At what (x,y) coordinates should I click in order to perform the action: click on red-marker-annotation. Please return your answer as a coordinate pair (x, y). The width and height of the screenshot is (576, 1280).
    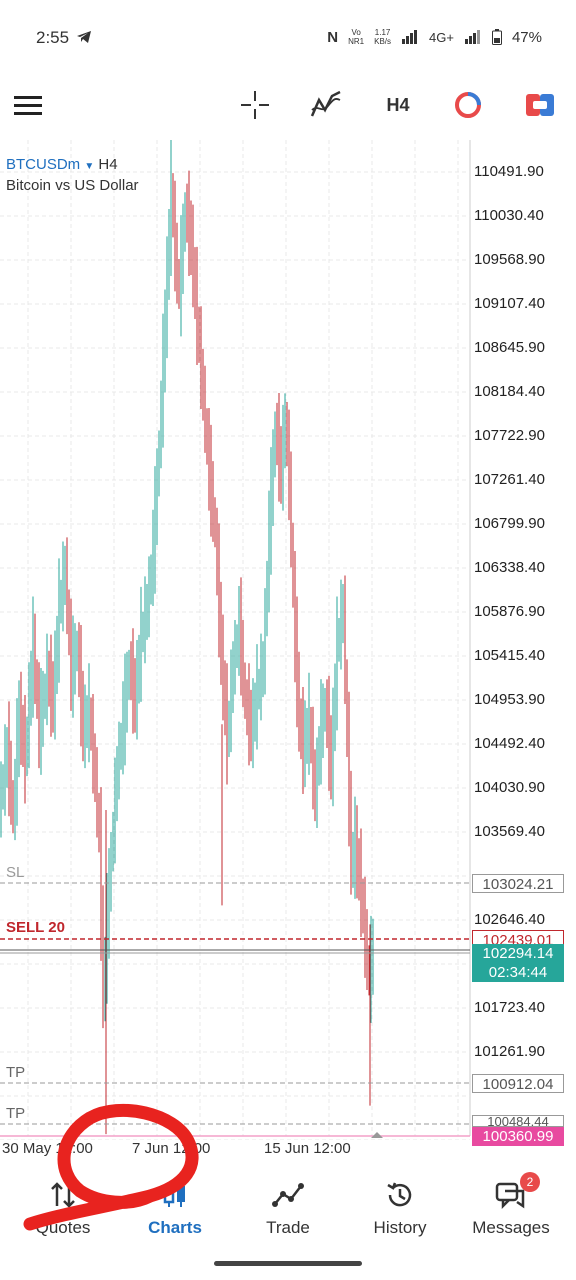
    Looking at the image, I should click on (111, 1167).